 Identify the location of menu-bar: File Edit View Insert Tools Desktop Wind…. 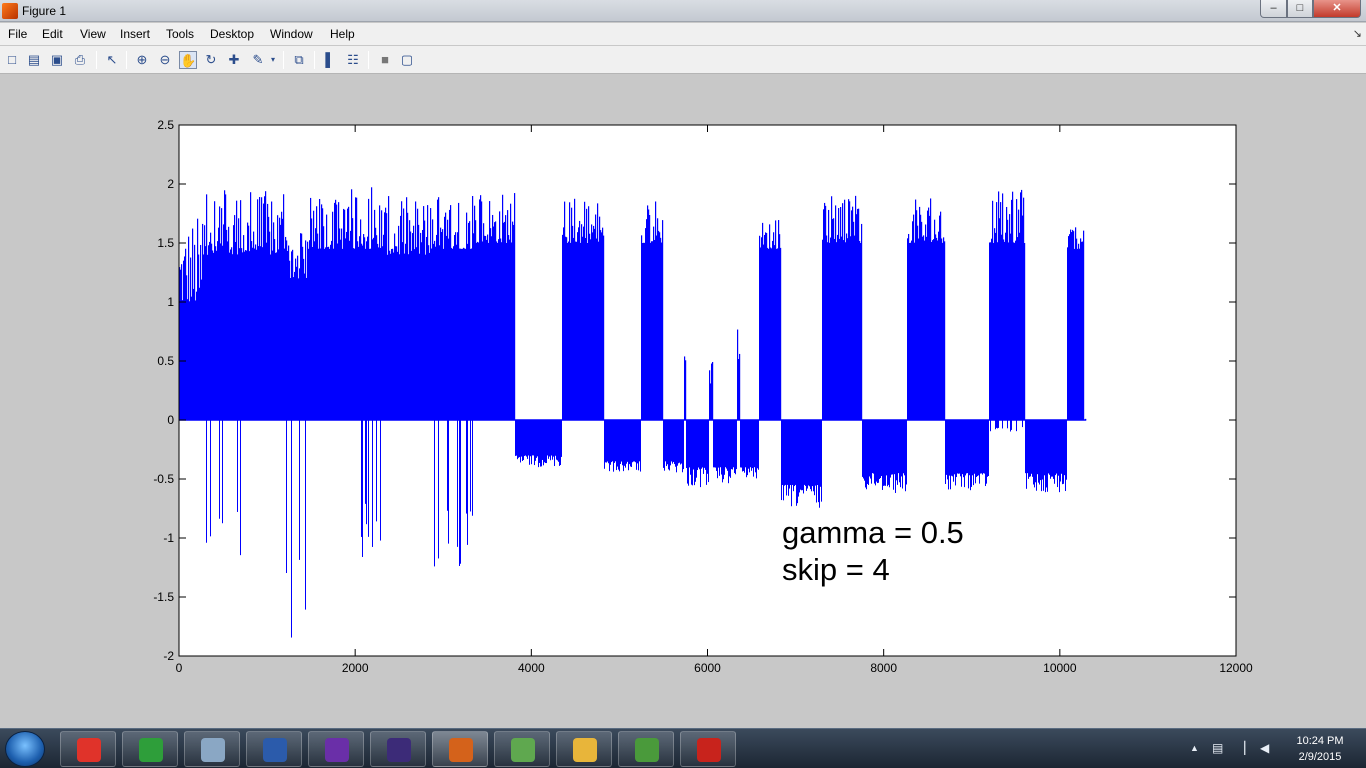
(683, 34).